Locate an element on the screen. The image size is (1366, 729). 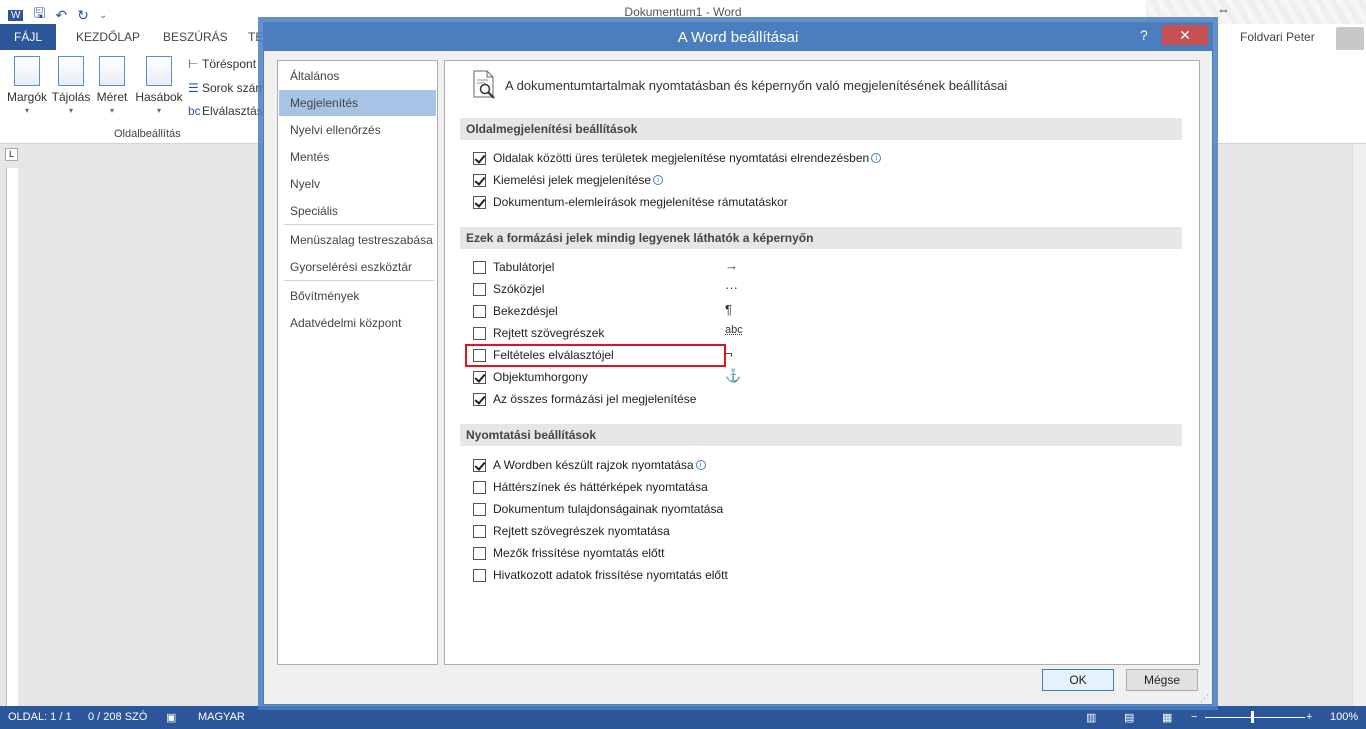
option-label: Háttérszínek és háttérképek nyomtatása is located at coordinates (600, 487).